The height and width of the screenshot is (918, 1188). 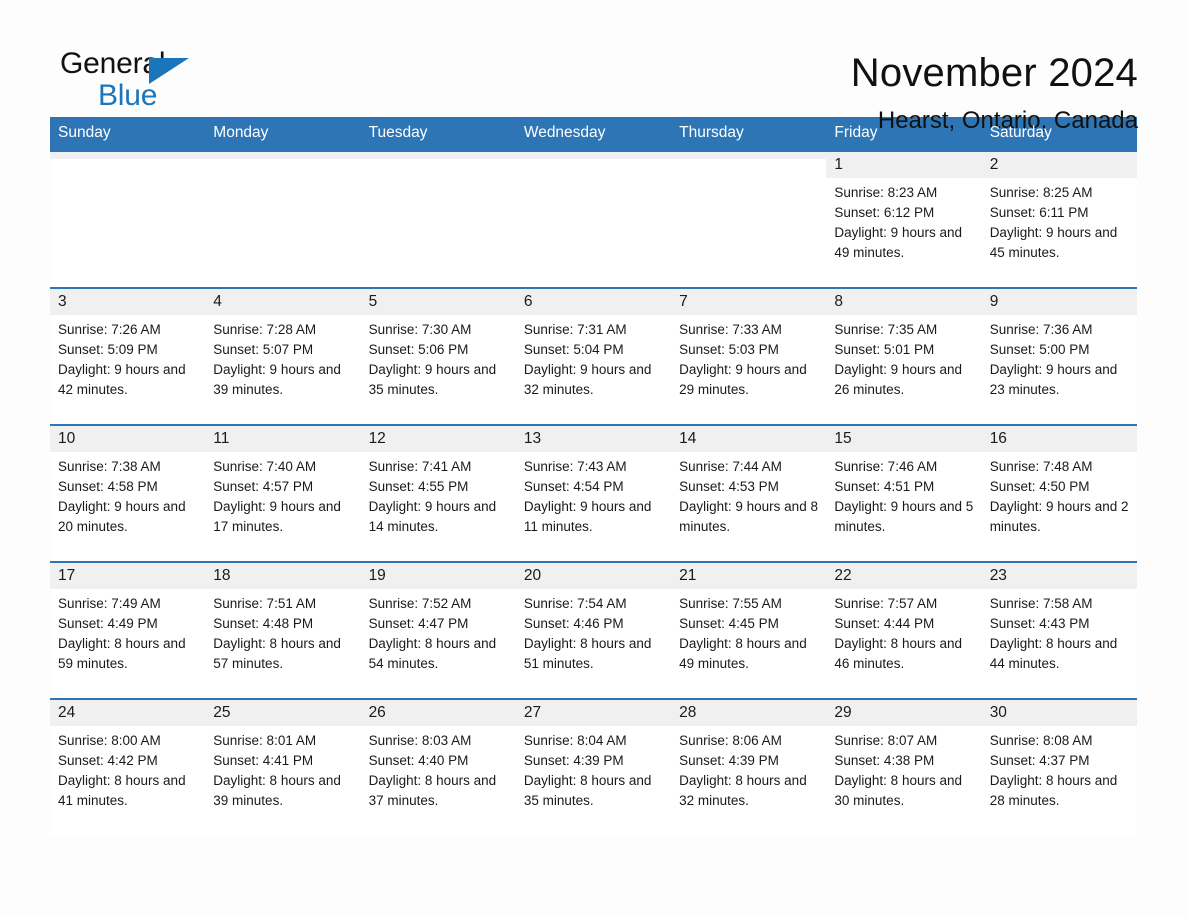 I want to click on sunset-text: Sunset: 4:44 PM, so click(x=884, y=623).